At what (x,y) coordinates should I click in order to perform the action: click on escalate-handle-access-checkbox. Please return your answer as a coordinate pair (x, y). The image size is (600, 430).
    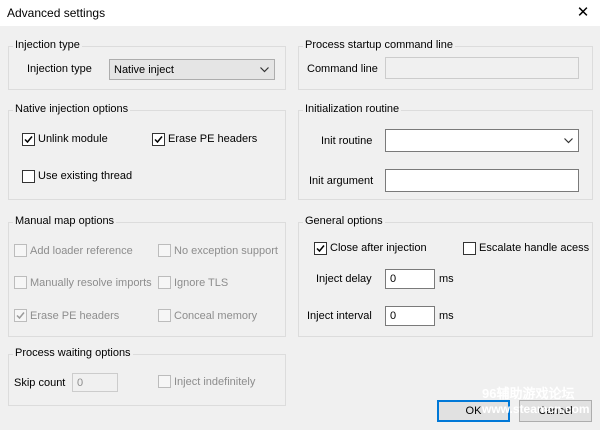
    Looking at the image, I should click on (469, 248).